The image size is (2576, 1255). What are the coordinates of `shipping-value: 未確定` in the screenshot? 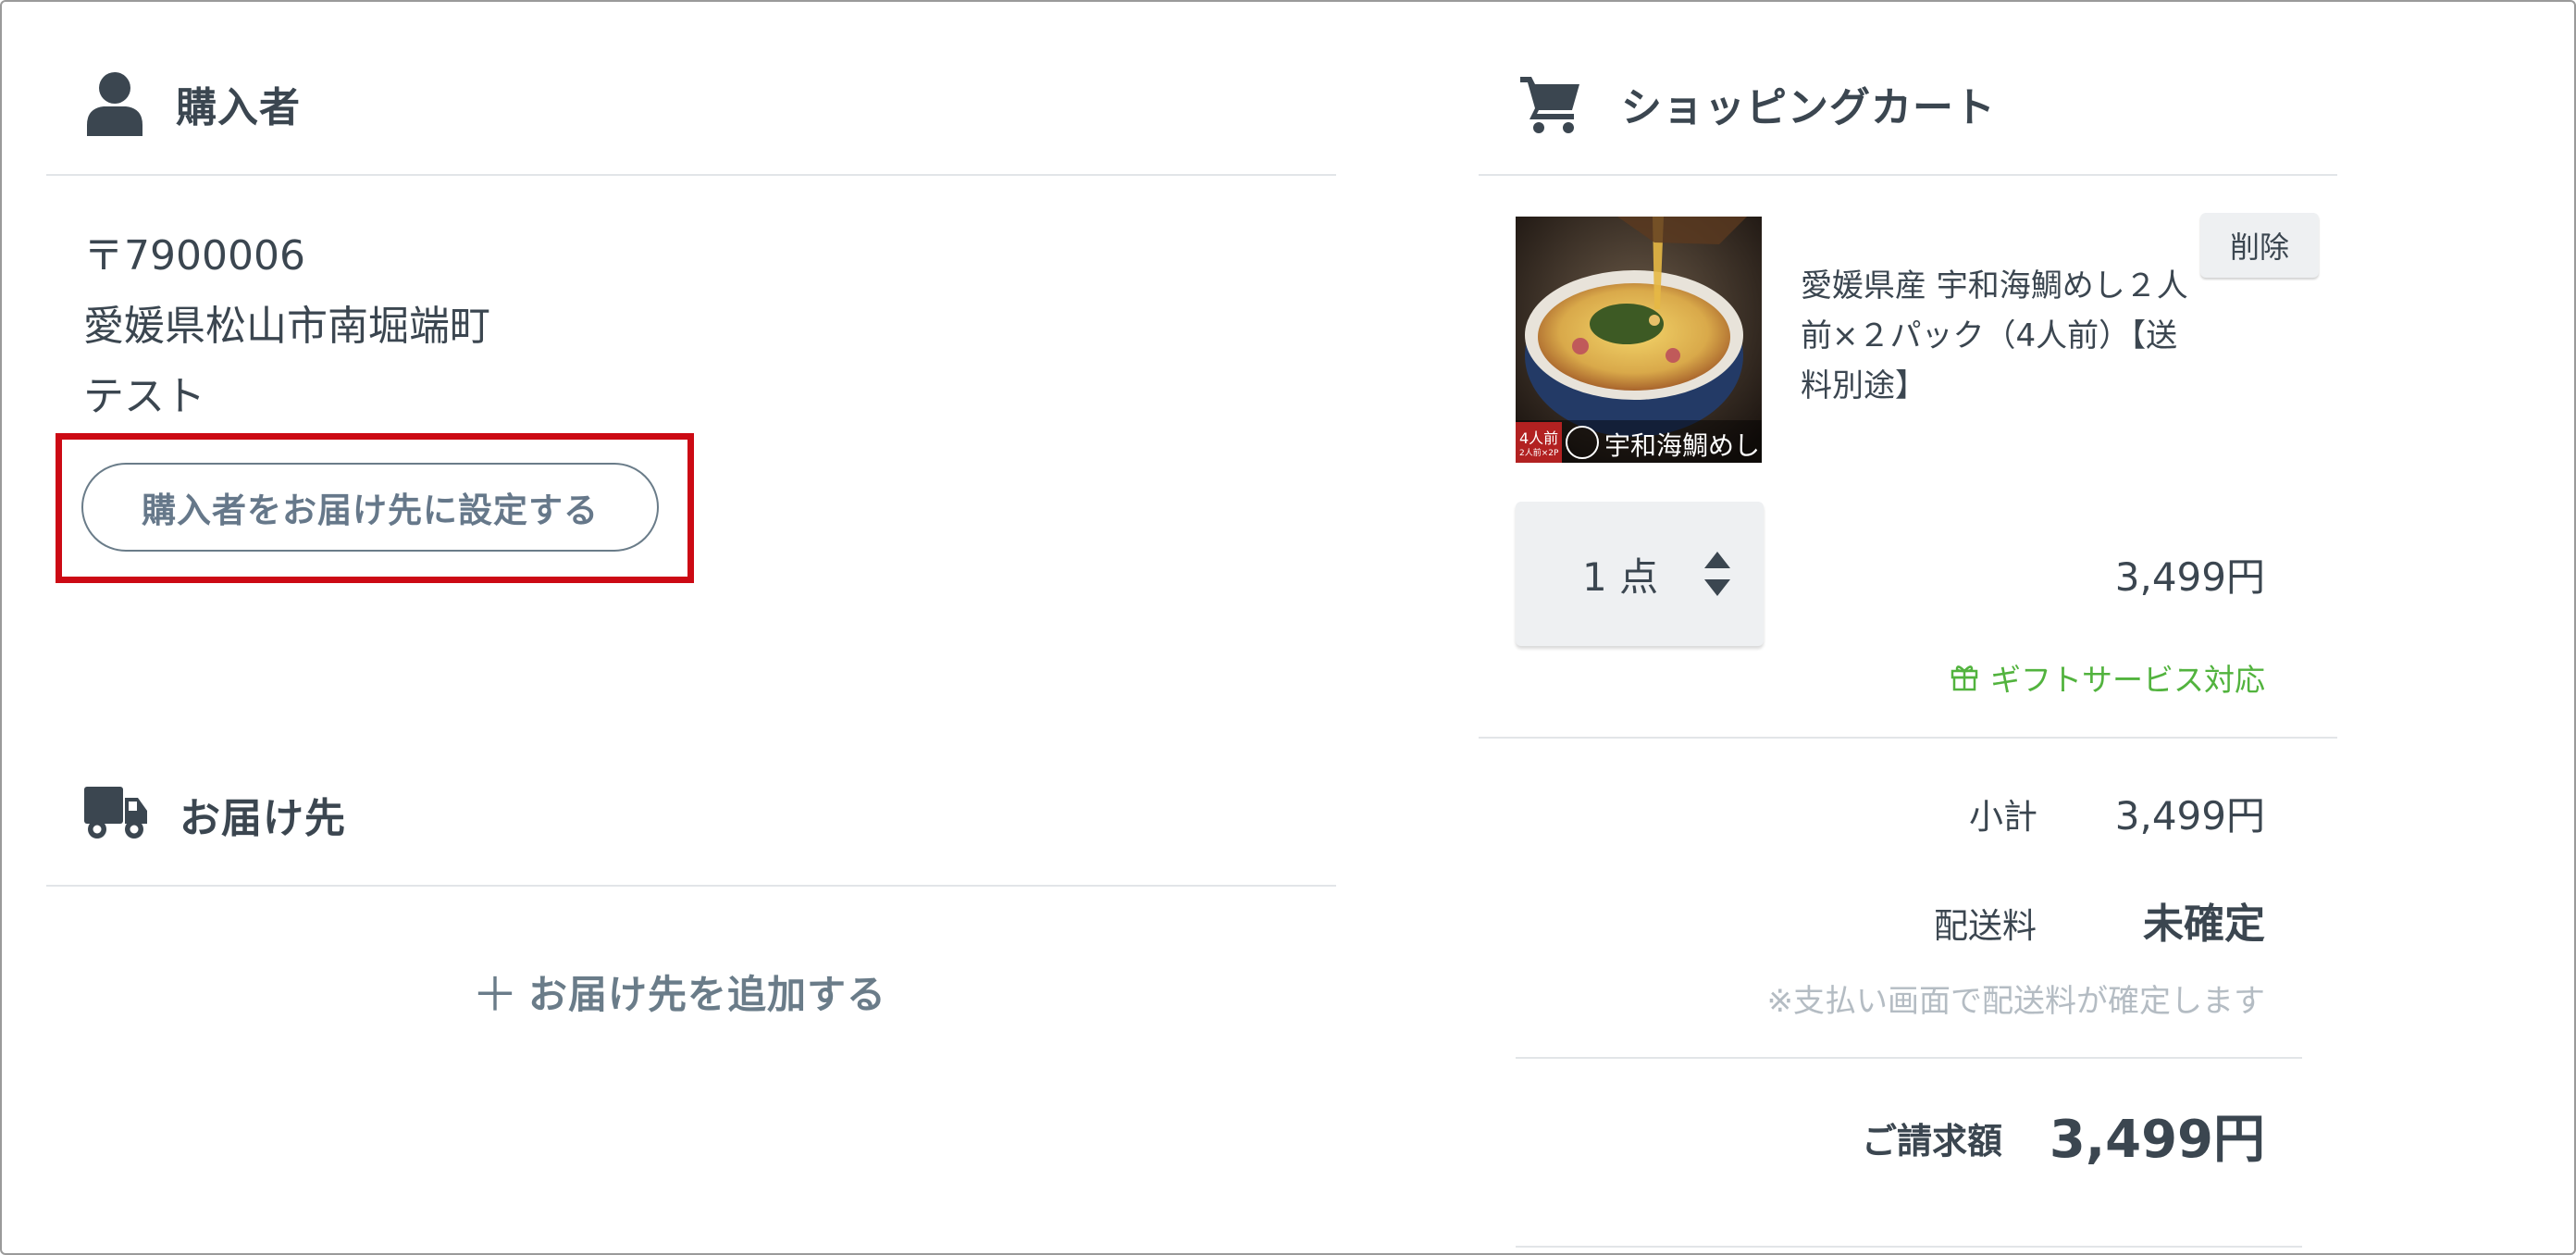 It's located at (2204, 925).